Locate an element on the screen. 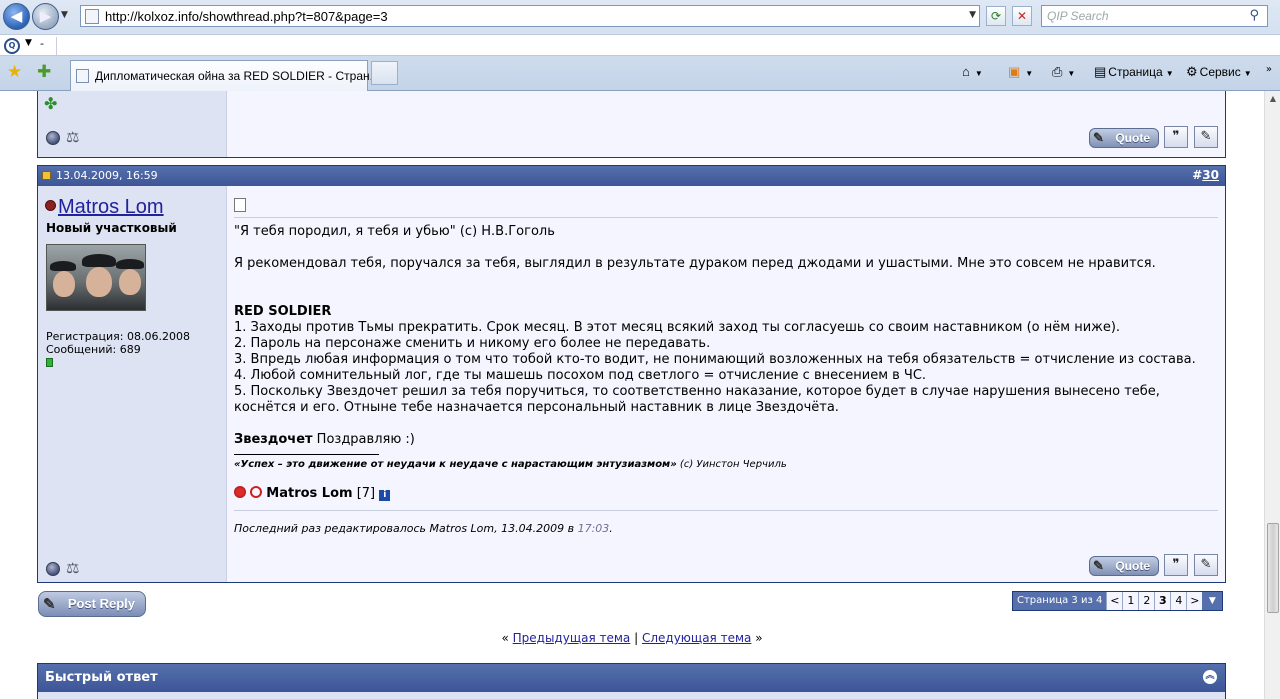 Image resolution: width=1280 pixels, height=699 pixels. previous-thread-link: Предыдущая тема is located at coordinates (572, 638).